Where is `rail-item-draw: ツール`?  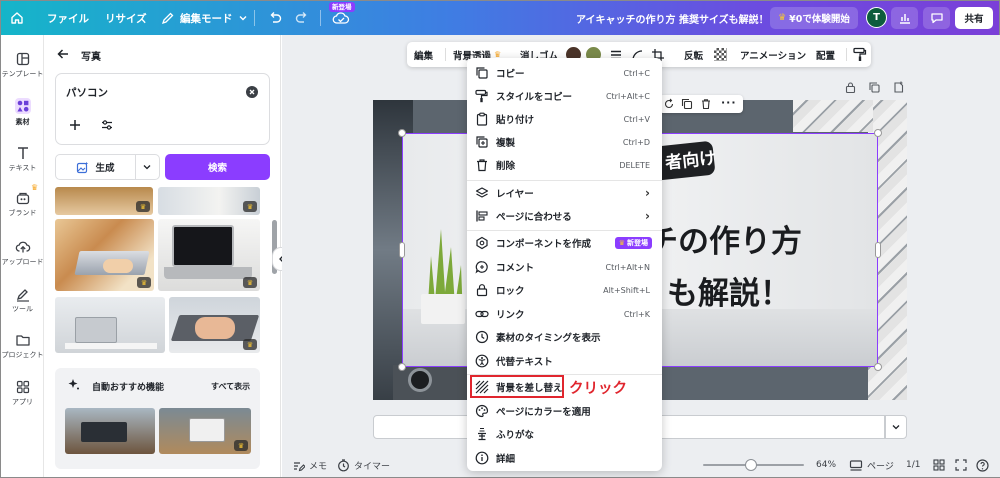
rail-item-draw: ツール is located at coordinates (22, 300).